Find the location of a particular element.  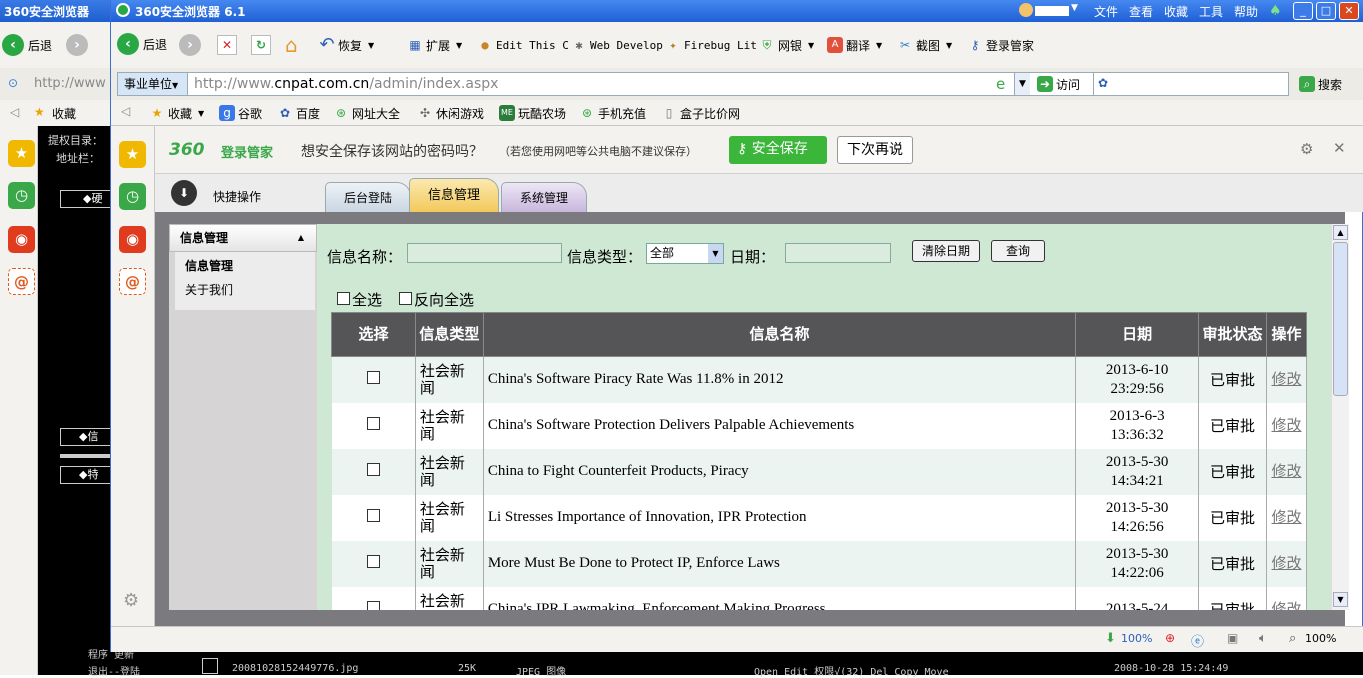

bar-settings-icon: ⚙ is located at coordinates (1306, 149).